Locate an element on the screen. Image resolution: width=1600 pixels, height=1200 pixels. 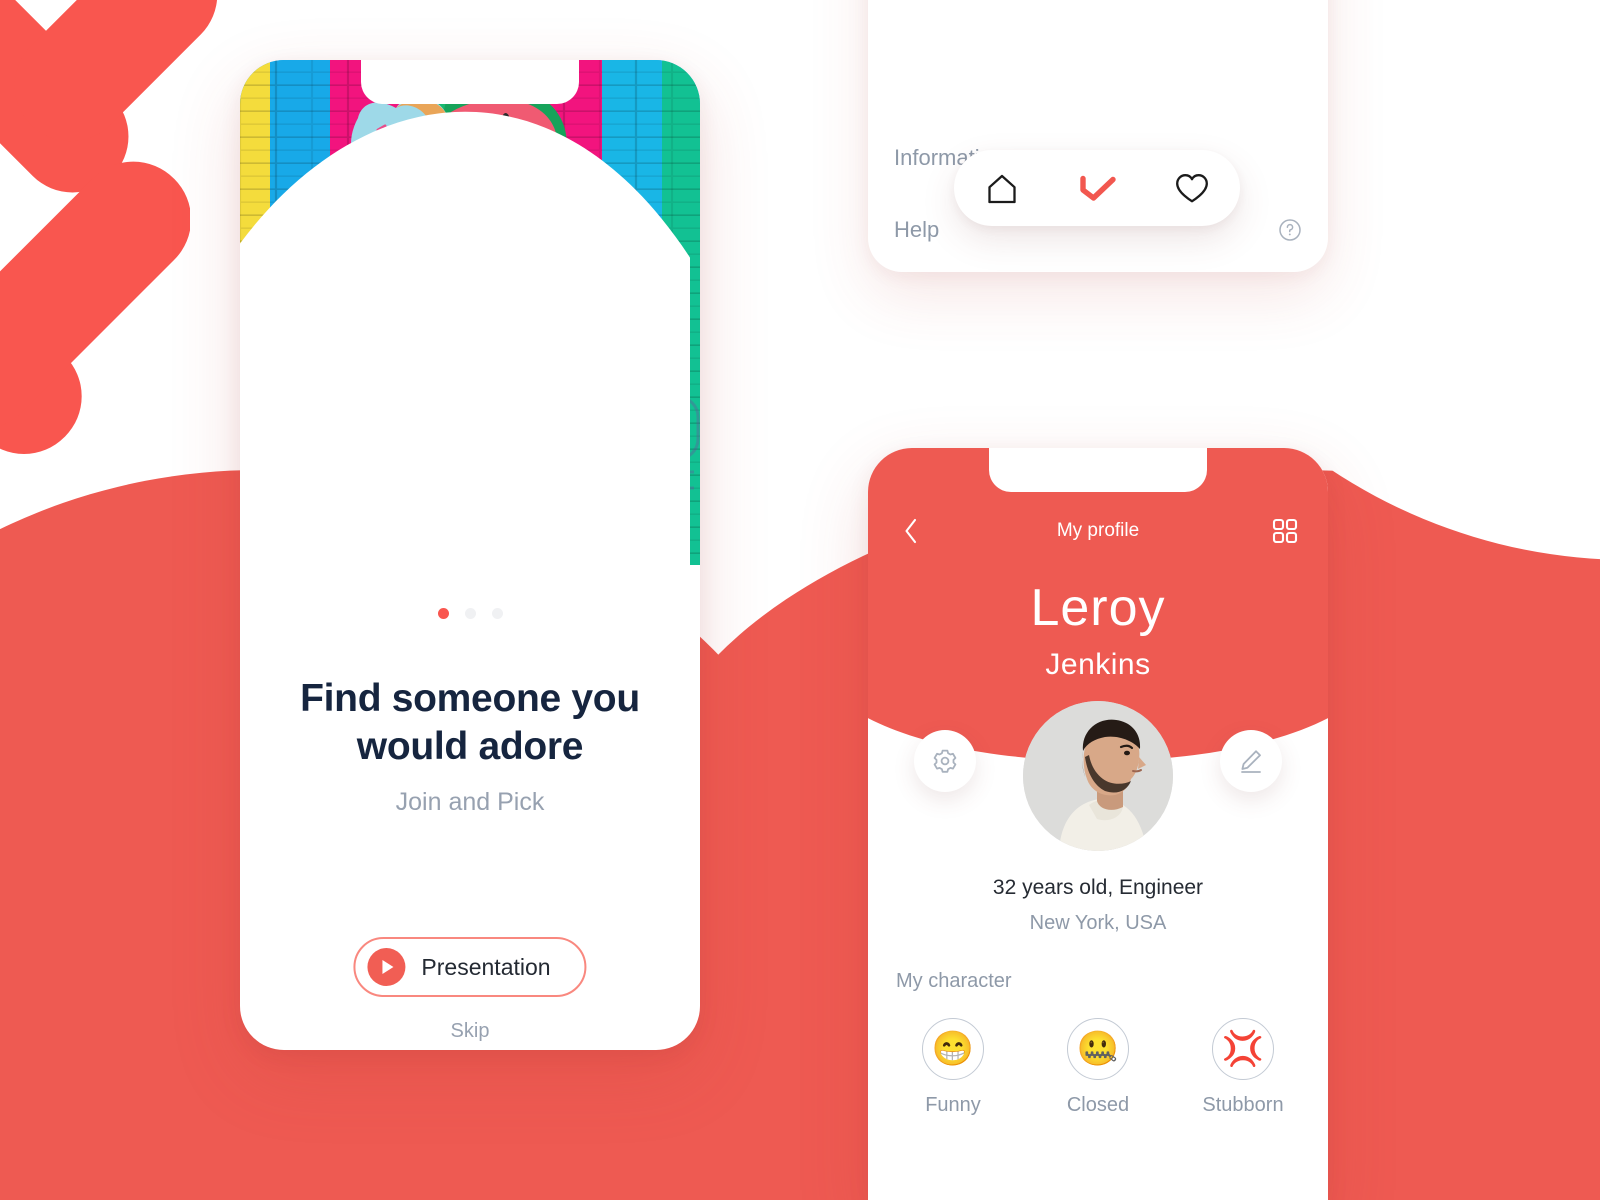
nav-item-favorites is located at coordinates (1192, 188).